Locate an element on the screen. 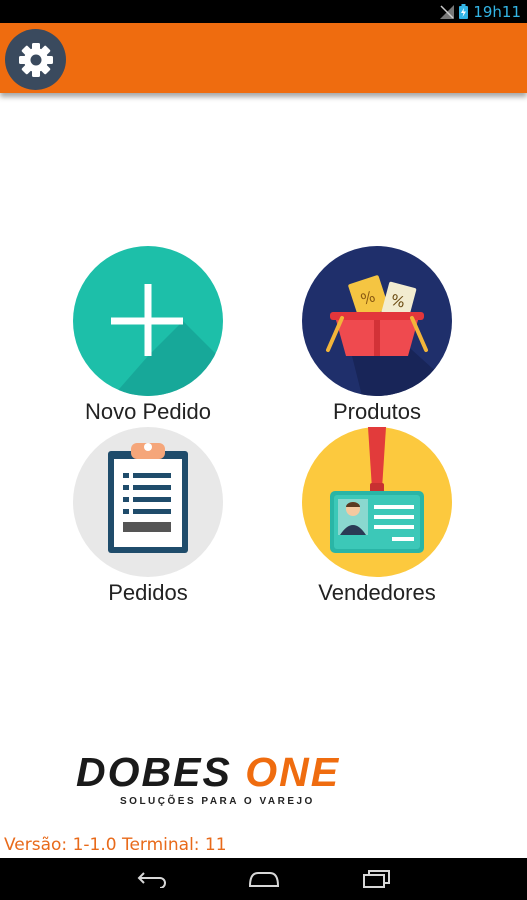 The width and height of the screenshot is (527, 900). logo-text-dobes: DOBES is located at coordinates (154, 772).